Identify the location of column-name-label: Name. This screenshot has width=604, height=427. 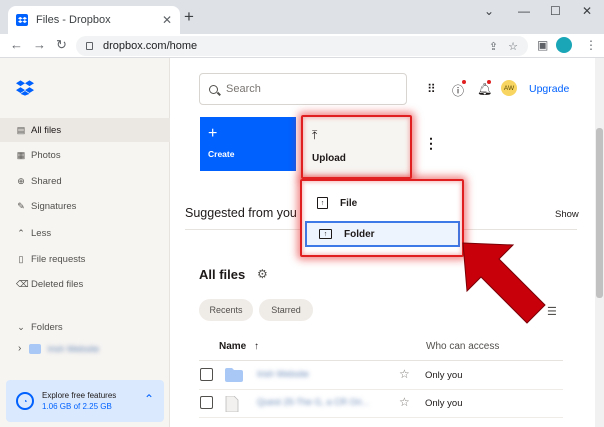
(233, 346).